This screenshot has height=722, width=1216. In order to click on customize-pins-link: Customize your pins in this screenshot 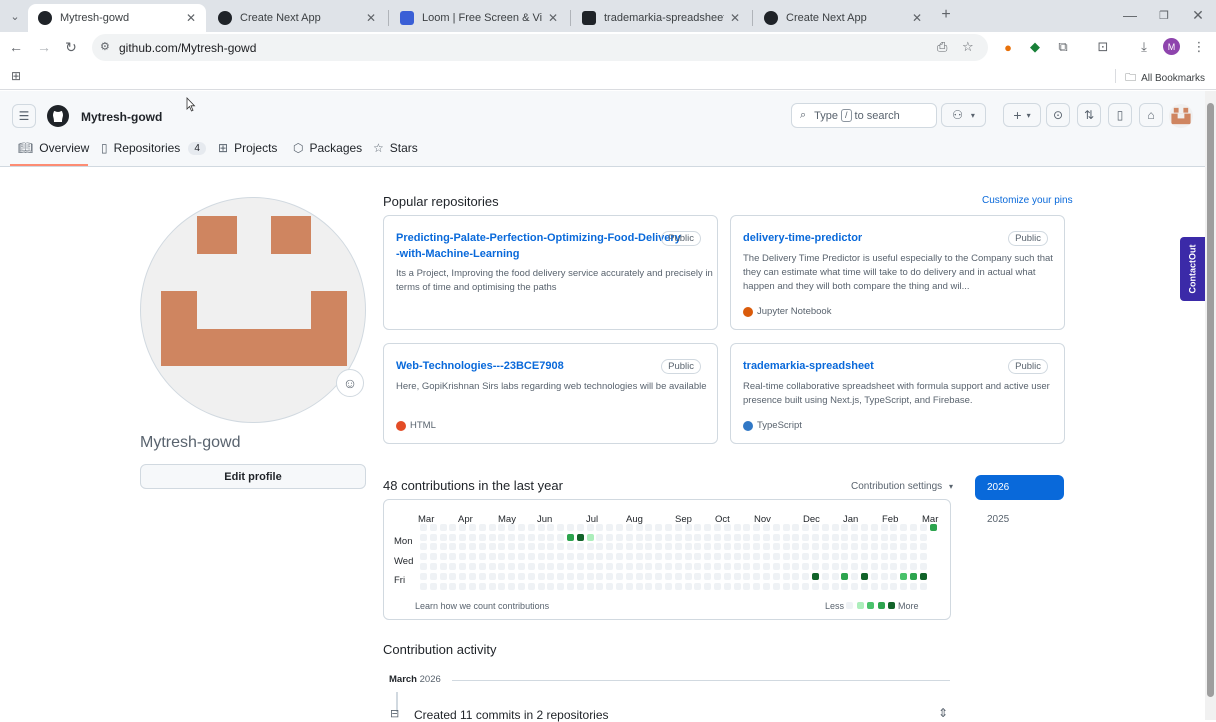, I will do `click(1027, 200)`.